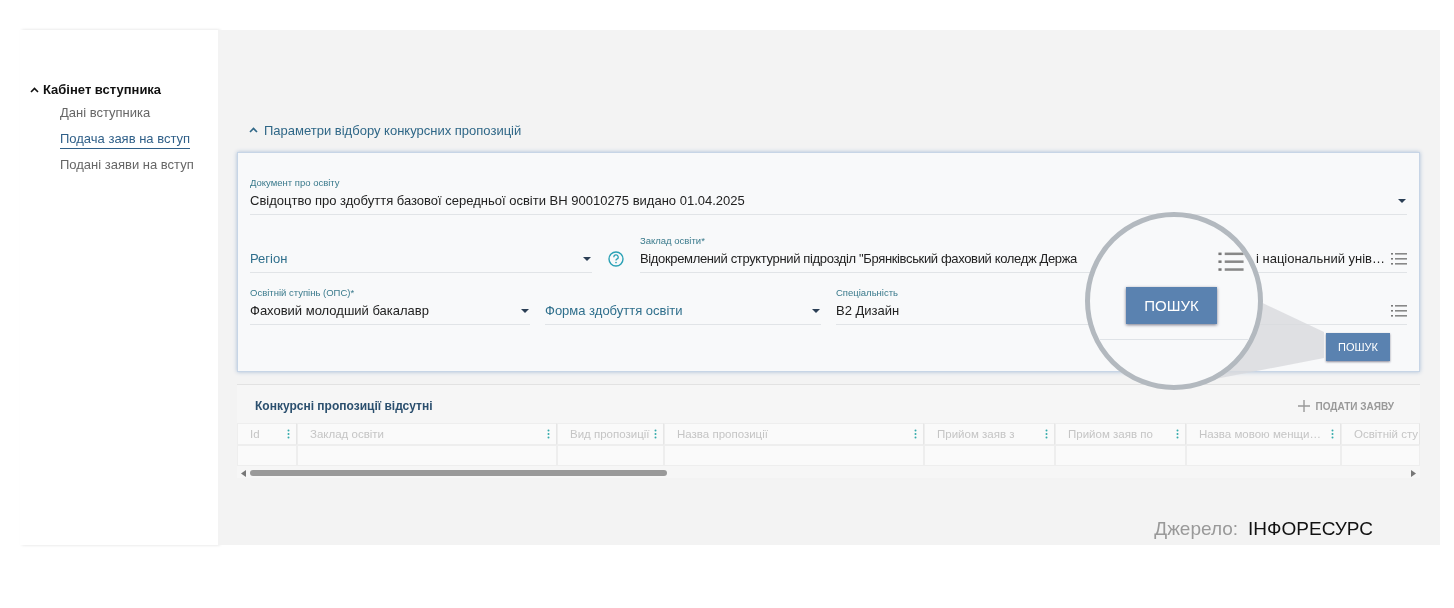 The height and width of the screenshot is (608, 1454). Describe the element at coordinates (1345, 406) in the screenshot. I see `add-application-button: ПОДАТИ ЗАЯВУ` at that location.